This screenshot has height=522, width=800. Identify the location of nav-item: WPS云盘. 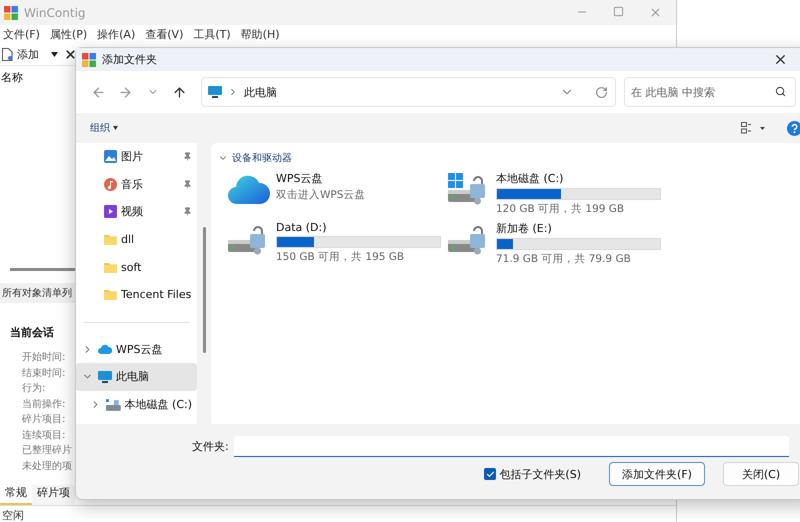
(136, 350).